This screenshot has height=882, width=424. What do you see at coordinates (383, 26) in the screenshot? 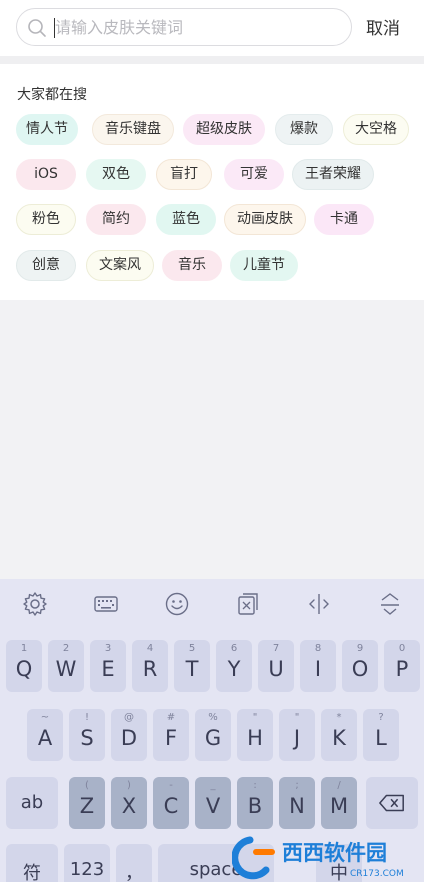
I see `cancel-button: 取消` at bounding box center [383, 26].